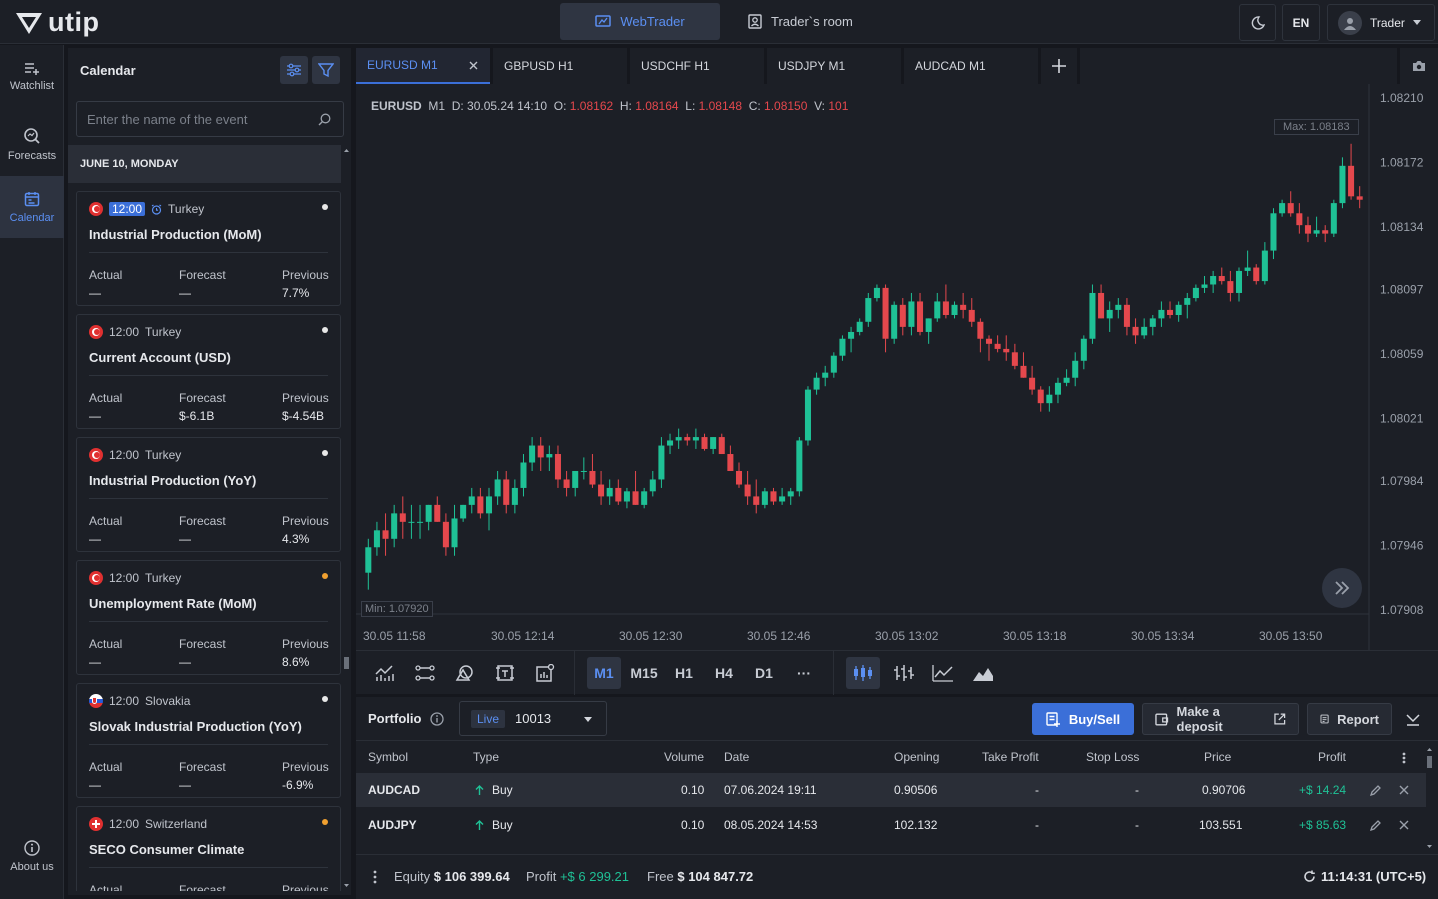 This screenshot has height=899, width=1438. I want to click on y-tick-label: 1.08134, so click(1402, 227).